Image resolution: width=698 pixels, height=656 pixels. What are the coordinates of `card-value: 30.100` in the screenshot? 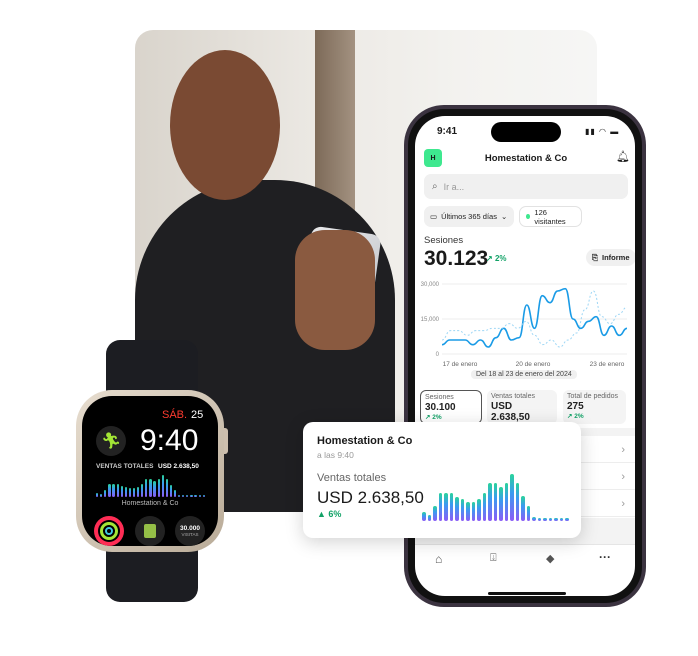 It's located at (440, 407).